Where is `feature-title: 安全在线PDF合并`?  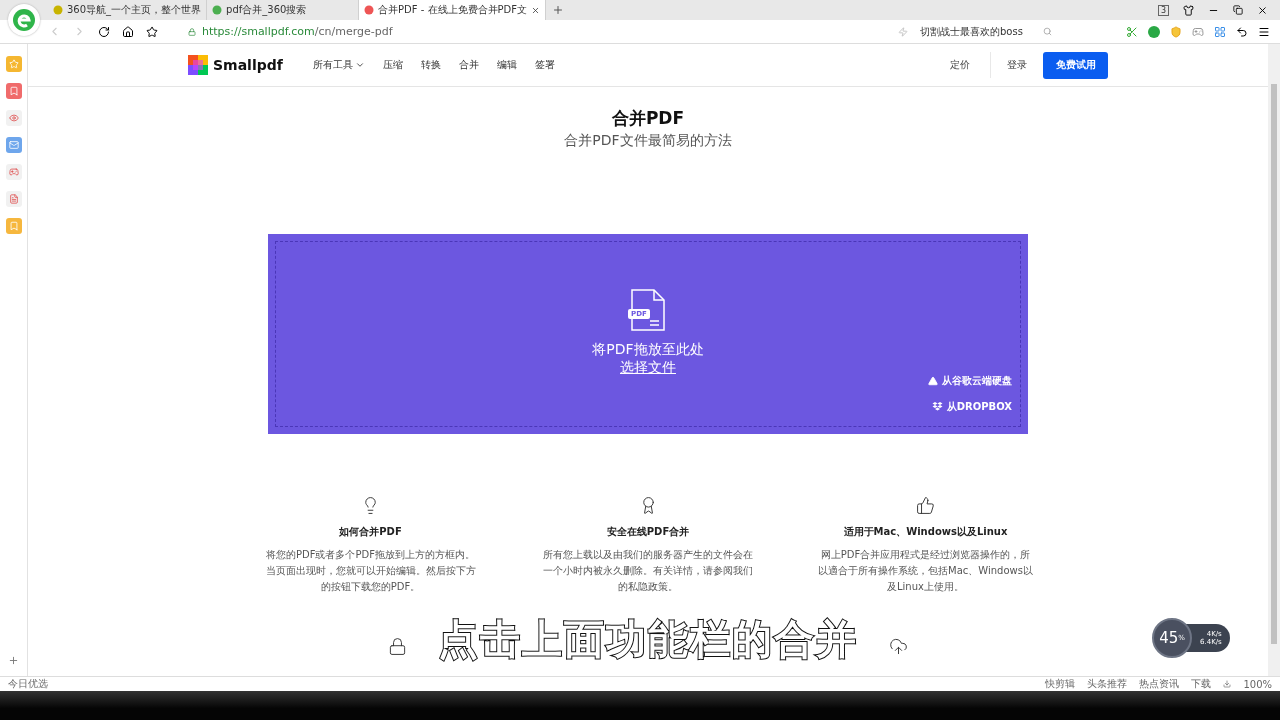
feature-title: 安全在线PDF合并 is located at coordinates (648, 532).